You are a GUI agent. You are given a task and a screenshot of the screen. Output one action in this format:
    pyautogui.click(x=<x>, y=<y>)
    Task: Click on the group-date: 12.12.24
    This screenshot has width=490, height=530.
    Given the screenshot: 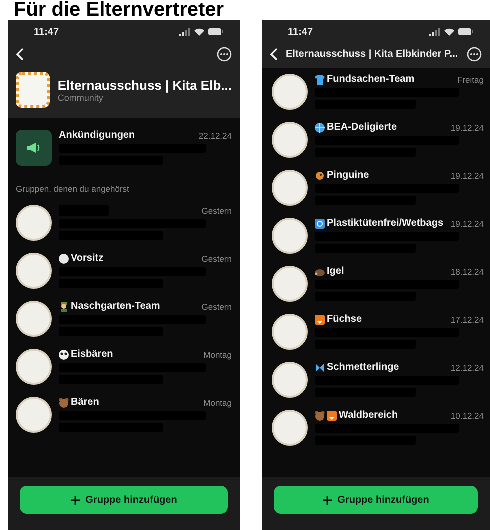 What is the action you would take?
    pyautogui.click(x=467, y=367)
    